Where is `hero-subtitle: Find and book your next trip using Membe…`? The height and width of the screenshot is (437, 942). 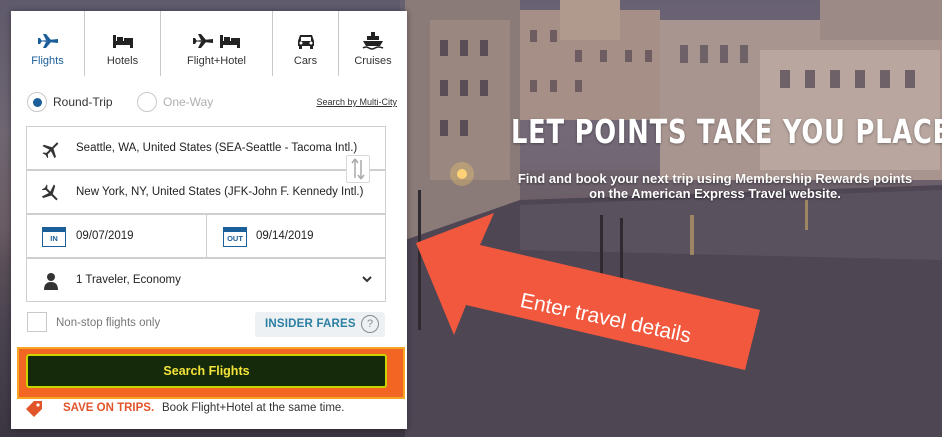 hero-subtitle: Find and book your next trip using Membe… is located at coordinates (715, 186).